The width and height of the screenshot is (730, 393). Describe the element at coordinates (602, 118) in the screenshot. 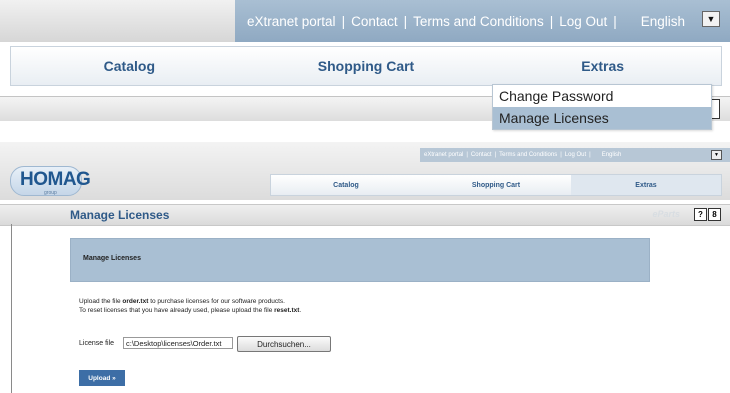

I see `menu-item-manage-licenses: Manage Licenses` at that location.